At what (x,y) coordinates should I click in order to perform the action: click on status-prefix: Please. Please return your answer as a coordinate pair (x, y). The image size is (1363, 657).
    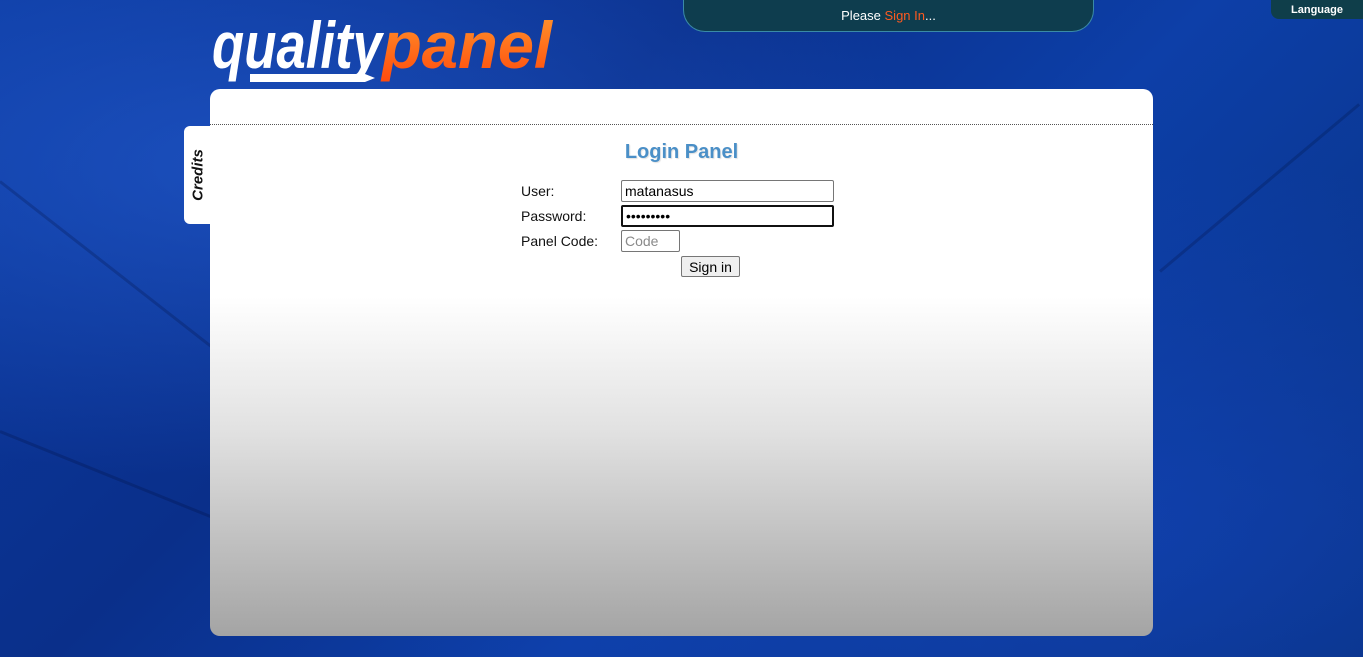
    Looking at the image, I should click on (863, 15).